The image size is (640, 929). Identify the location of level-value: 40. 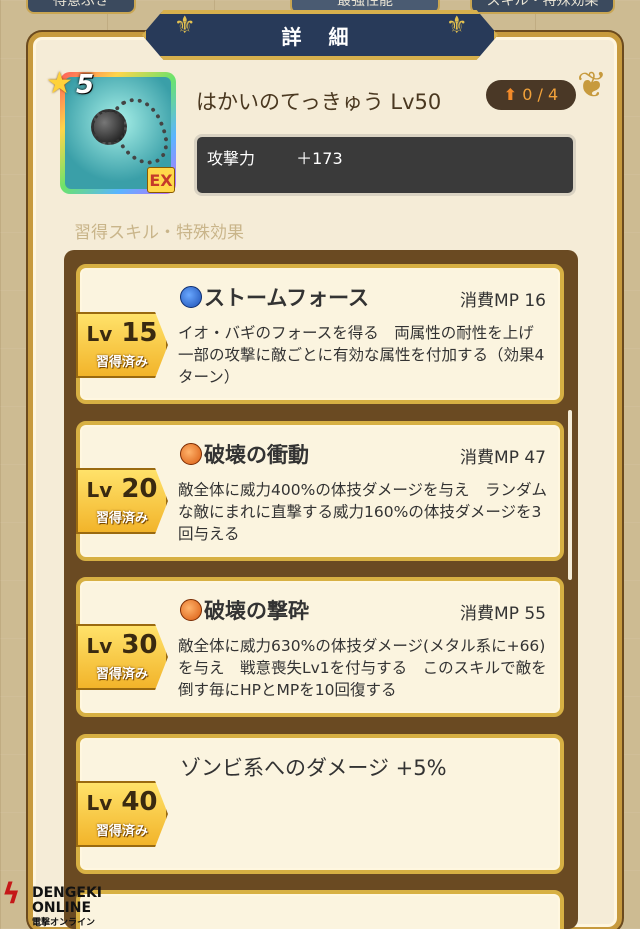
(139, 802).